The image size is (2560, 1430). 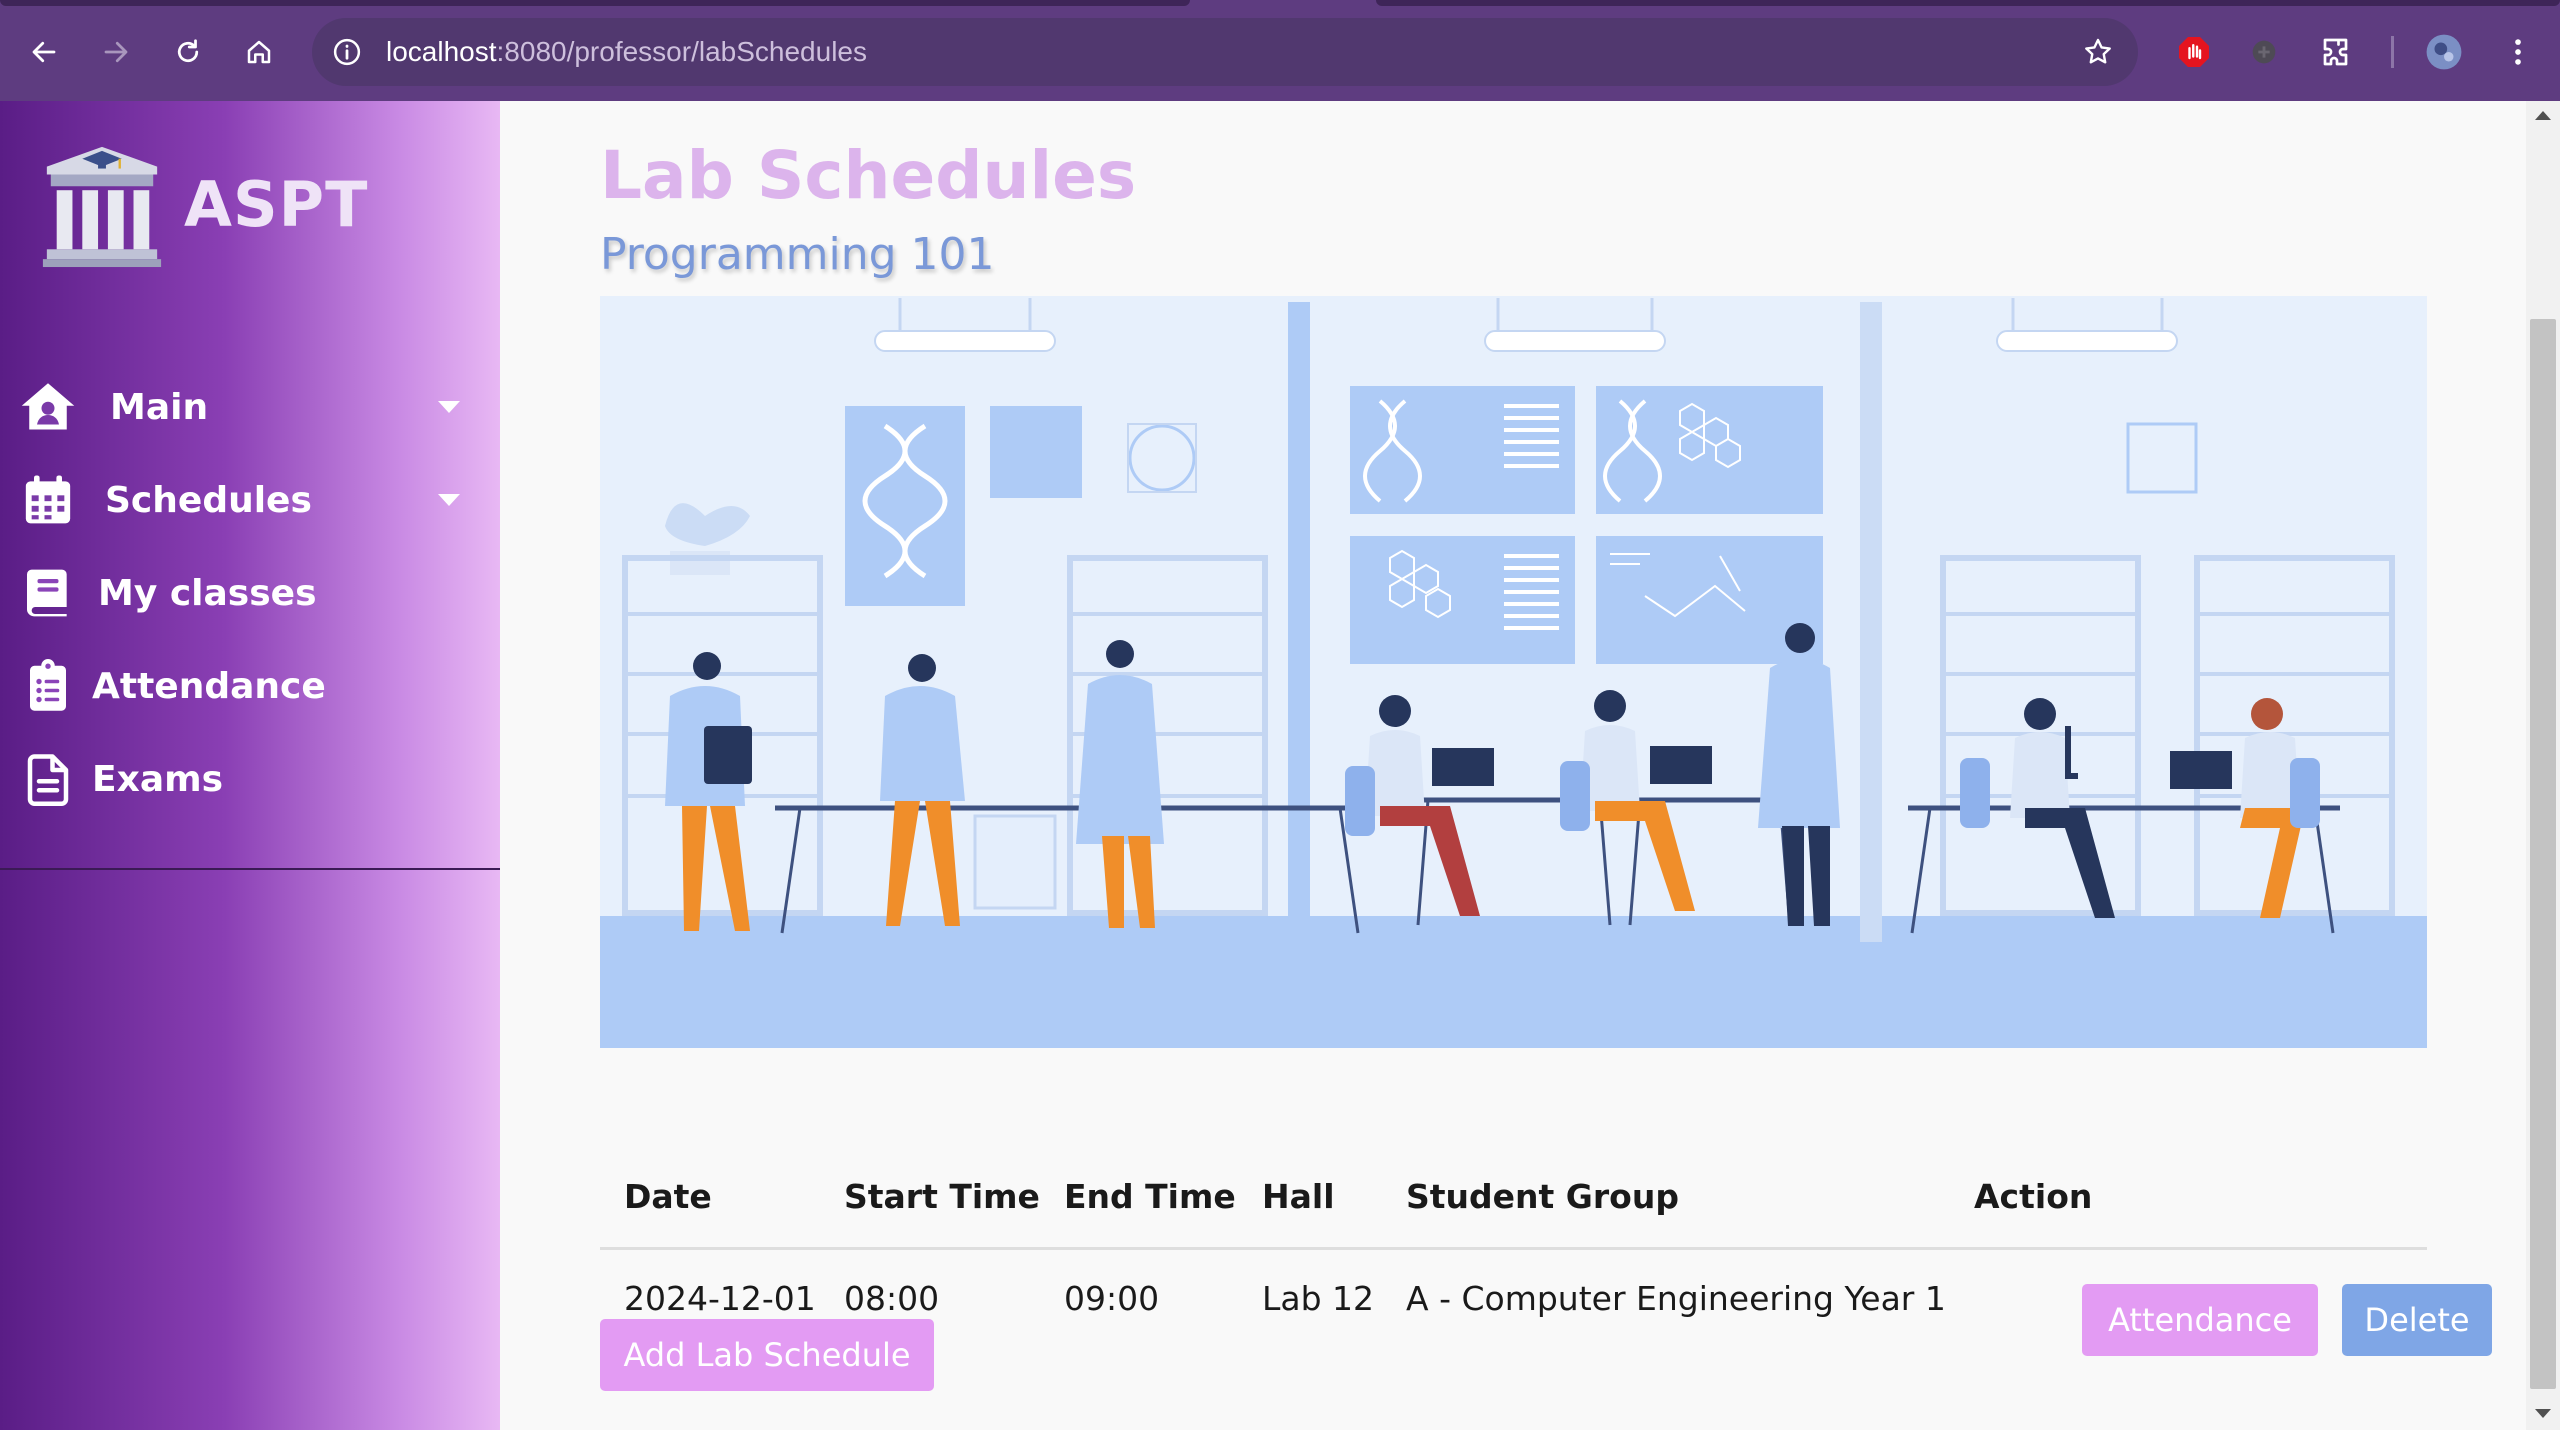 I want to click on column-header-student-group: Student Group, so click(x=1542, y=1196).